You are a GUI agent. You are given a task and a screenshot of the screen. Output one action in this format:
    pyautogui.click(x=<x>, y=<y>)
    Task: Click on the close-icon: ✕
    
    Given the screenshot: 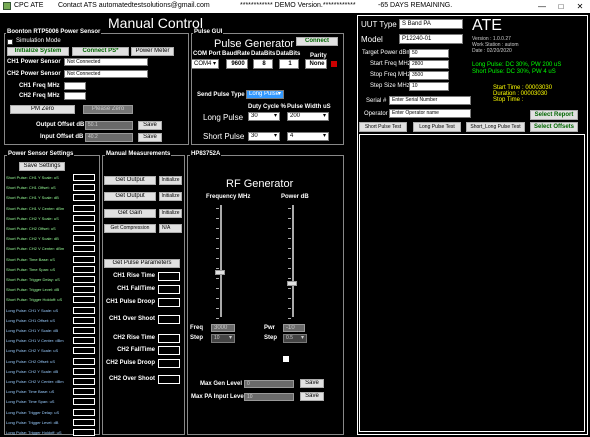 What is the action you would take?
    pyautogui.click(x=580, y=6)
    